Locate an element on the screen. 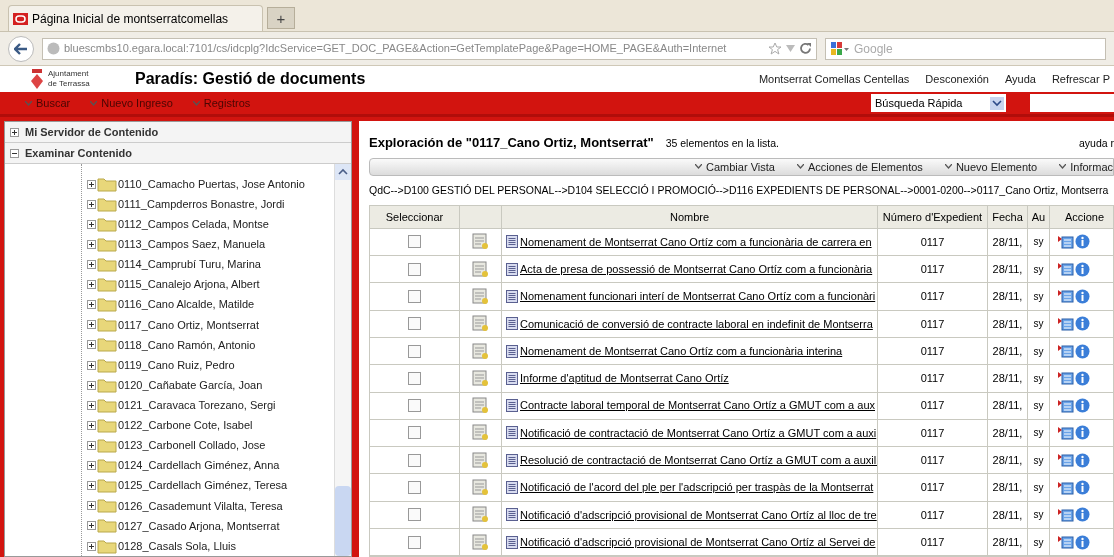  document-link: Informe d'aptitud de Montserrat Cano Ortíz is located at coordinates (624, 378).